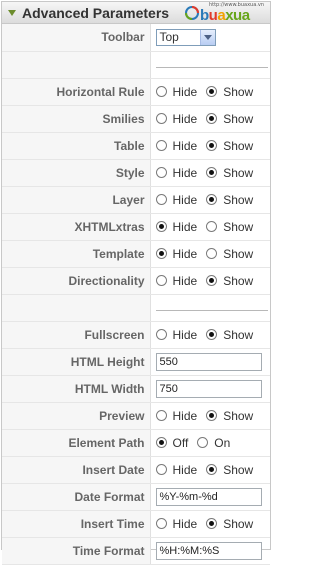  Describe the element at coordinates (76, 227) in the screenshot. I see `param-label: XHTMLxtras` at that location.